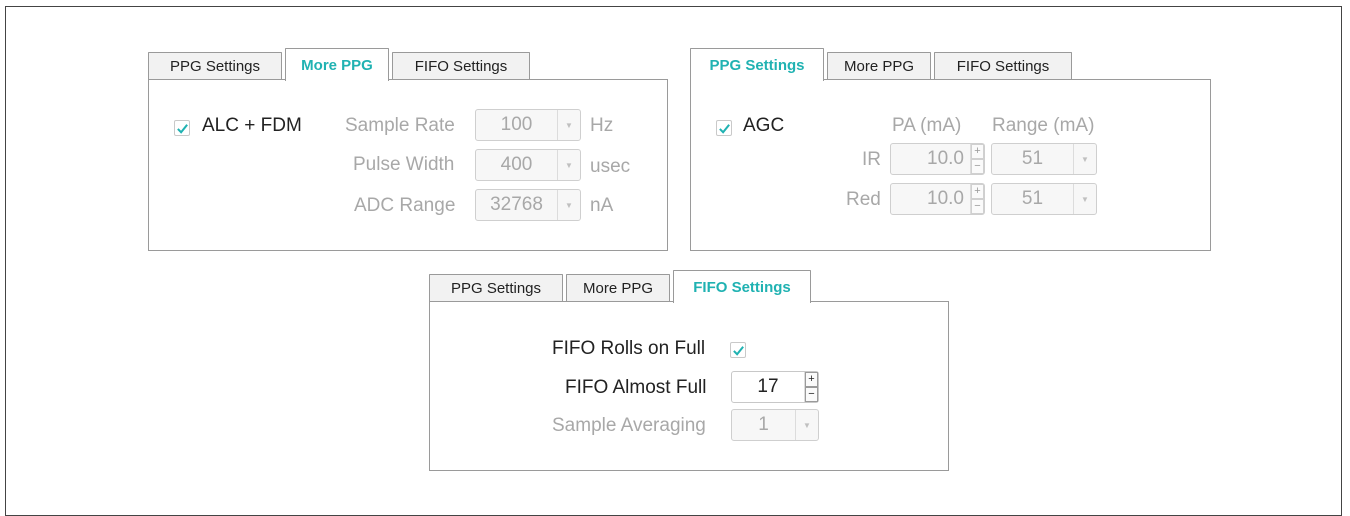 This screenshot has width=1350, height=516. I want to click on pulse-width-unit: usec, so click(610, 166).